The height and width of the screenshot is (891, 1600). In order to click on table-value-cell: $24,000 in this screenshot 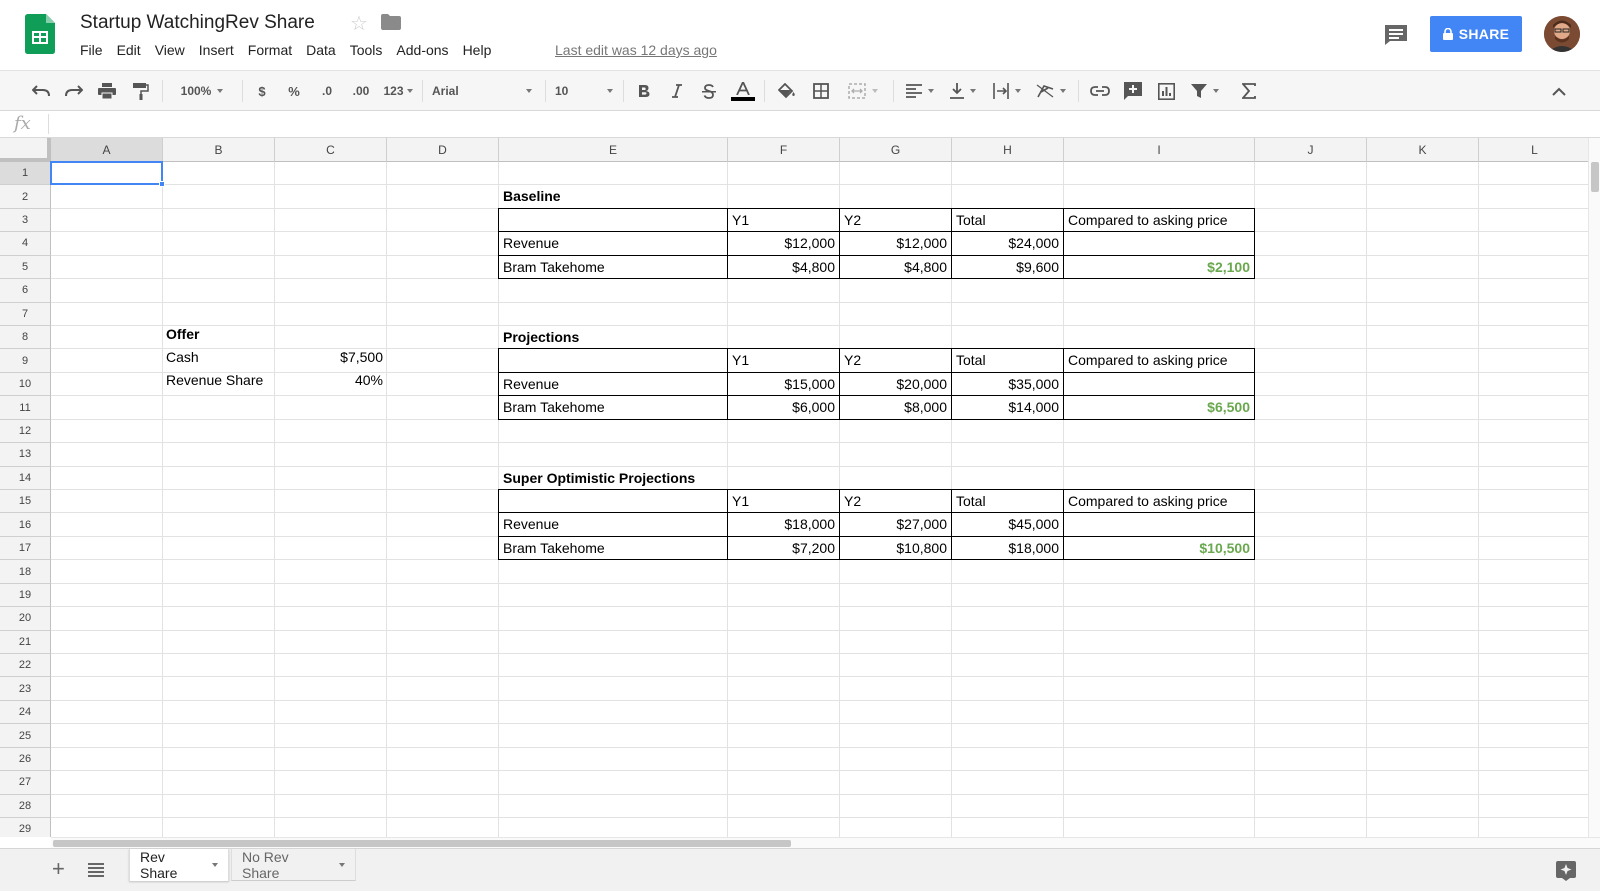, I will do `click(1007, 243)`.